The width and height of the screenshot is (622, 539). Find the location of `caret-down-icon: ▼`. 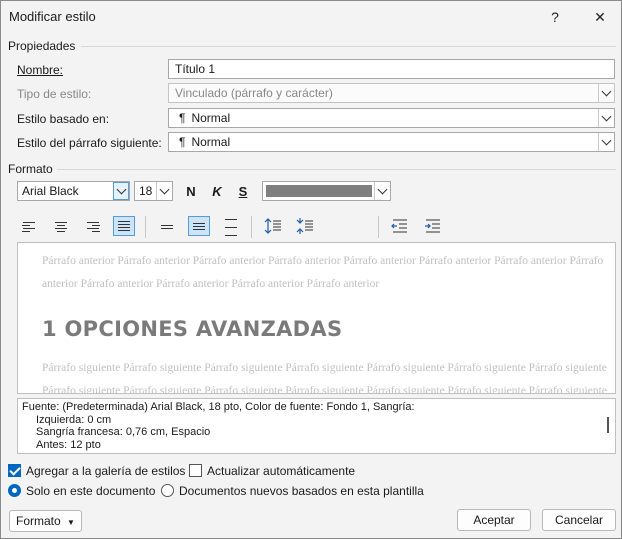

caret-down-icon: ▼ is located at coordinates (71, 522).